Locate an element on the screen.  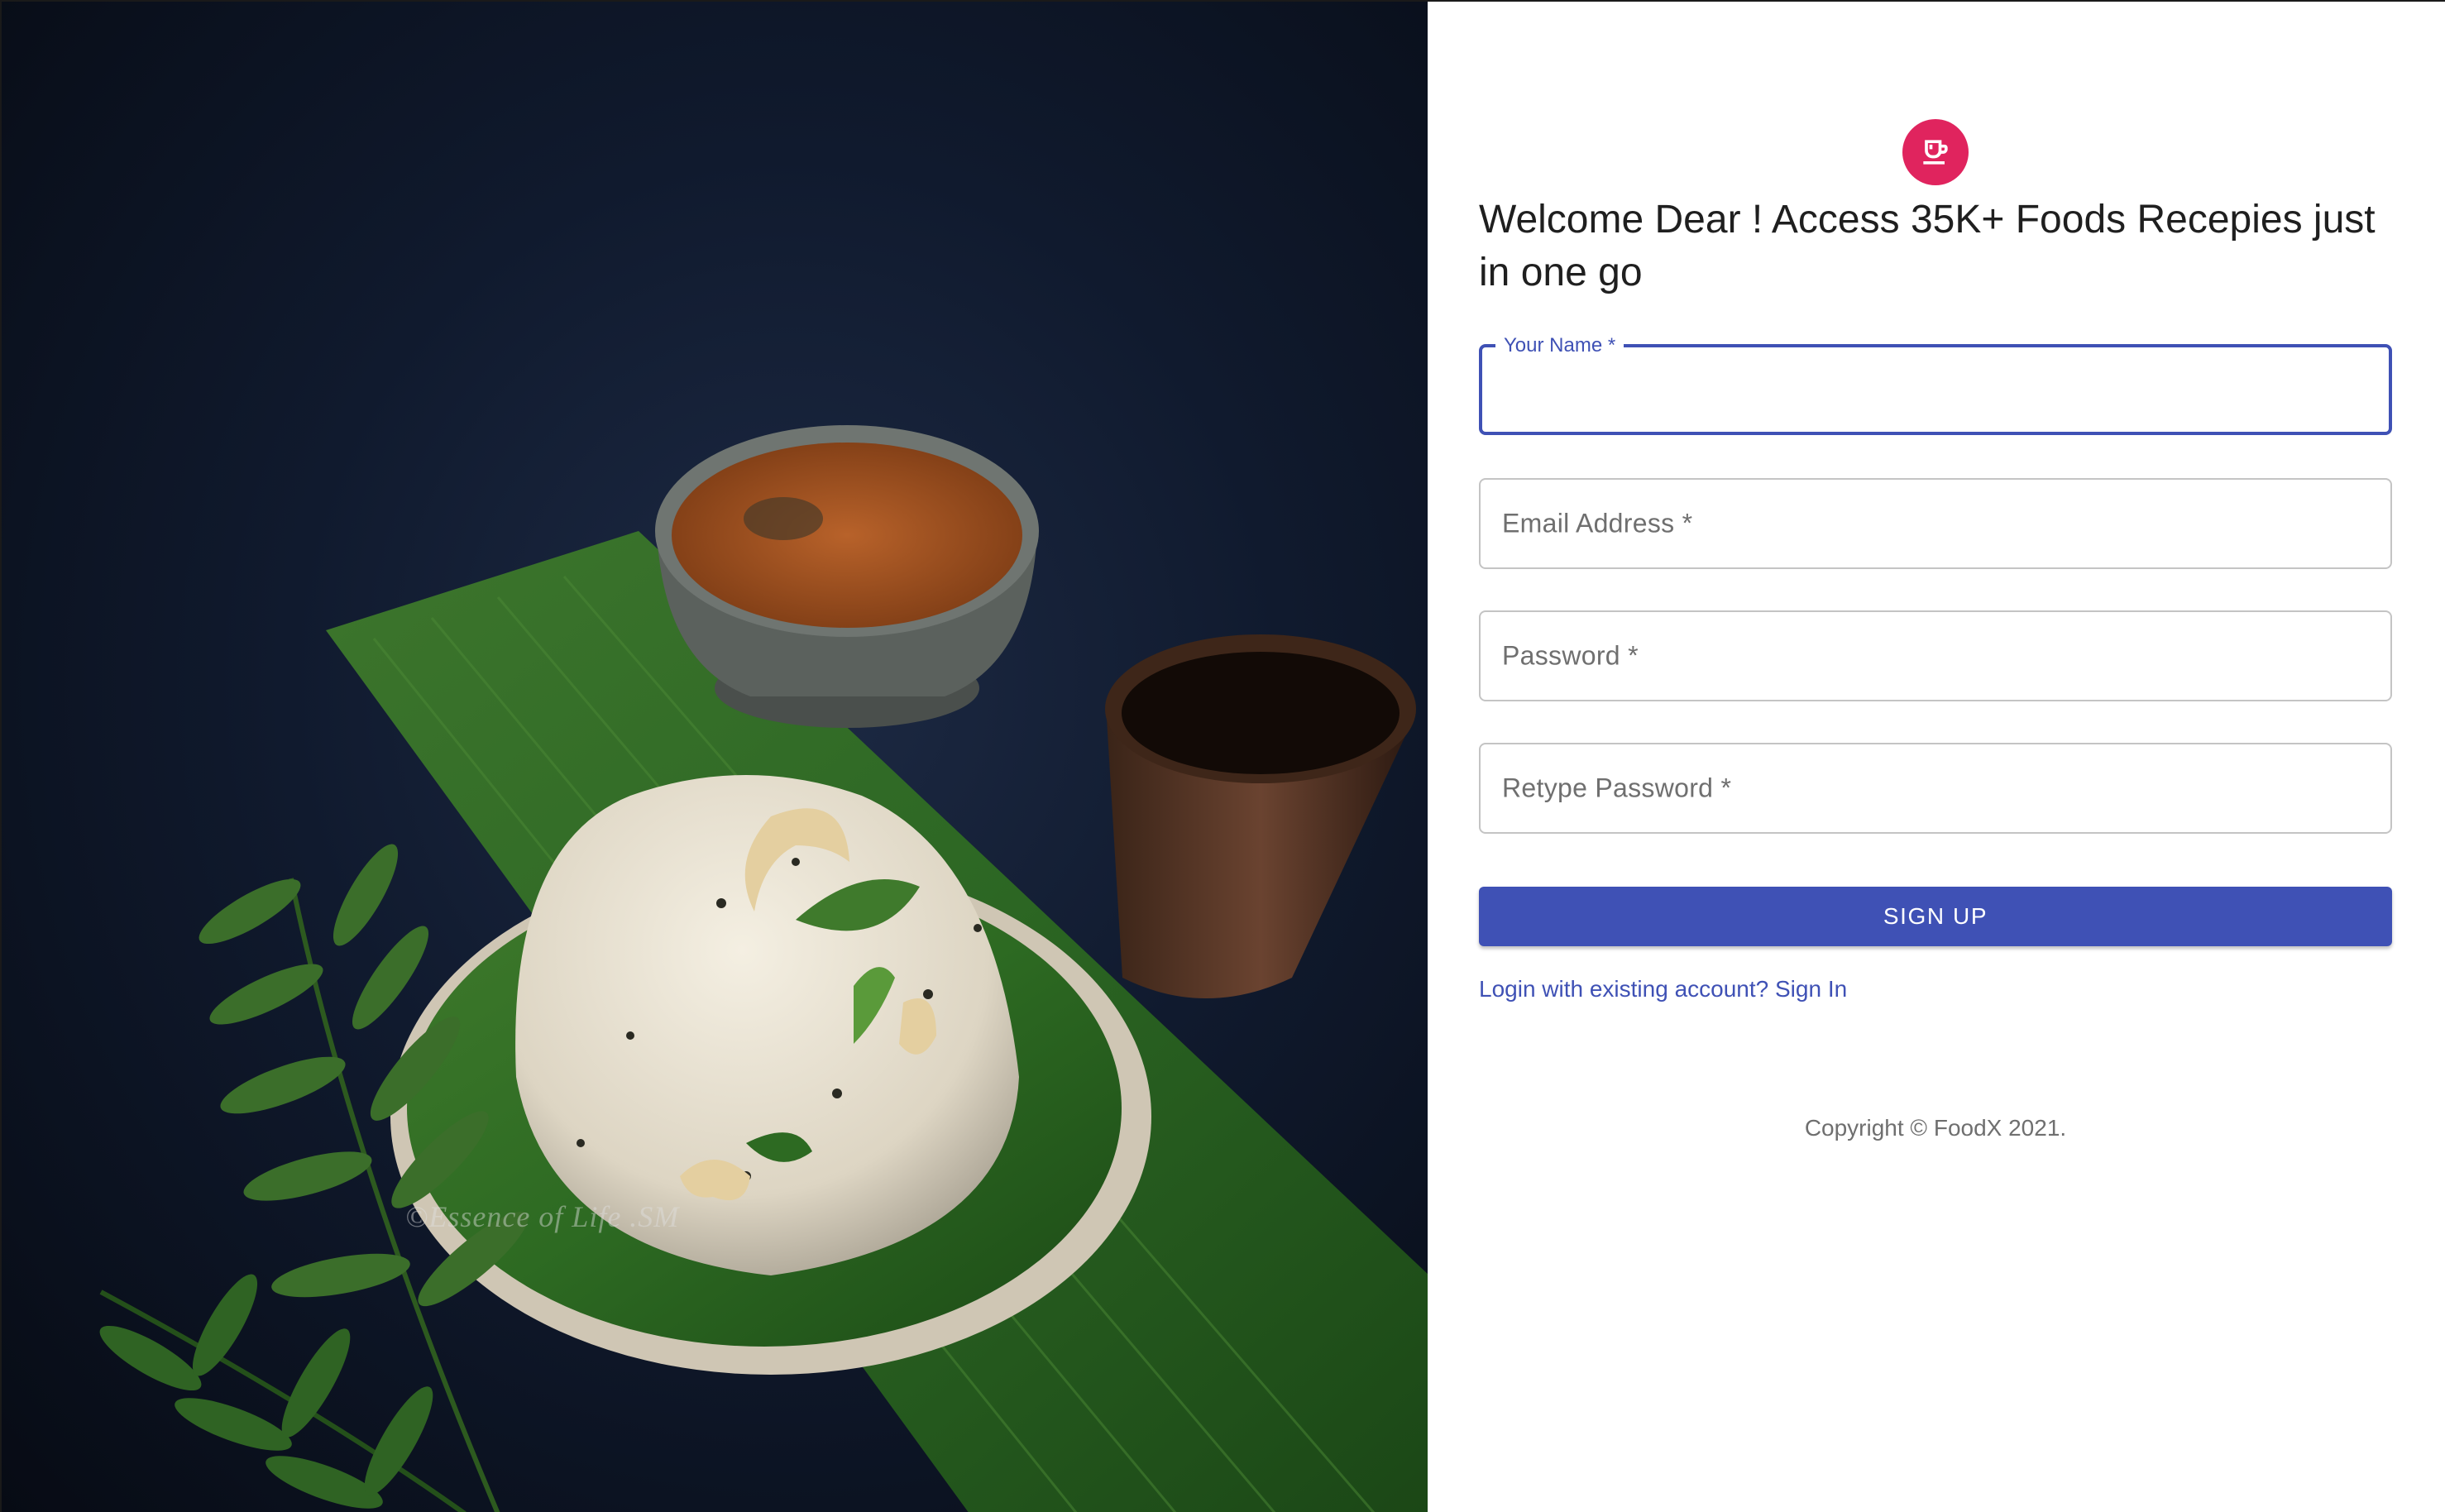
email-field-label: Email Address * is located at coordinates (1597, 523).